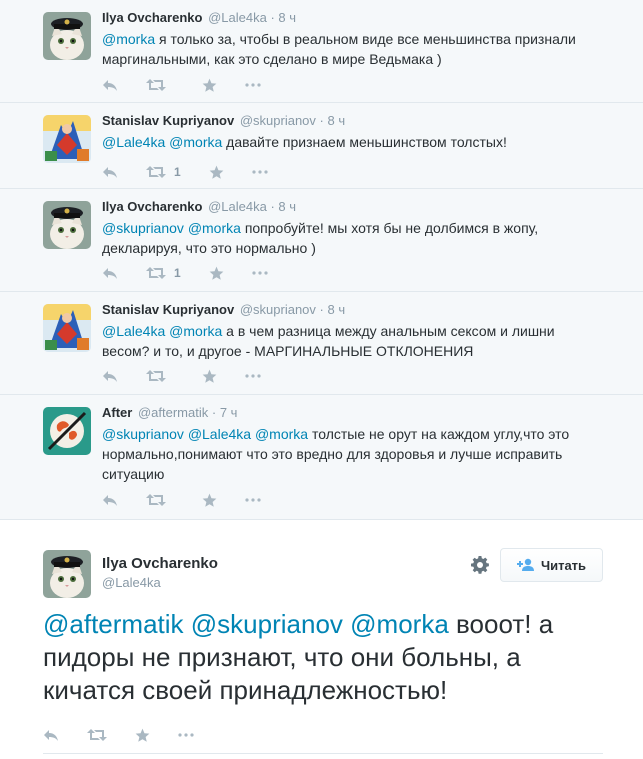  I want to click on mention-link: @aftermatik, so click(113, 624).